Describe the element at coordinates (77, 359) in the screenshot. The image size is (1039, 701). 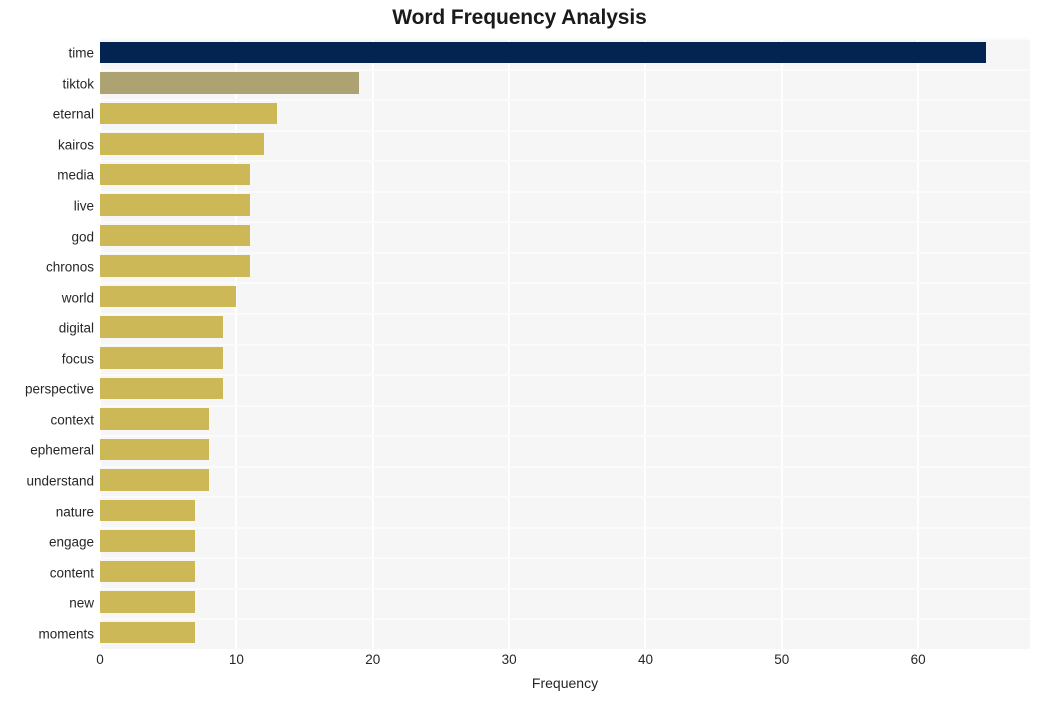
I see `y-tick-label-focus: focus` at that location.